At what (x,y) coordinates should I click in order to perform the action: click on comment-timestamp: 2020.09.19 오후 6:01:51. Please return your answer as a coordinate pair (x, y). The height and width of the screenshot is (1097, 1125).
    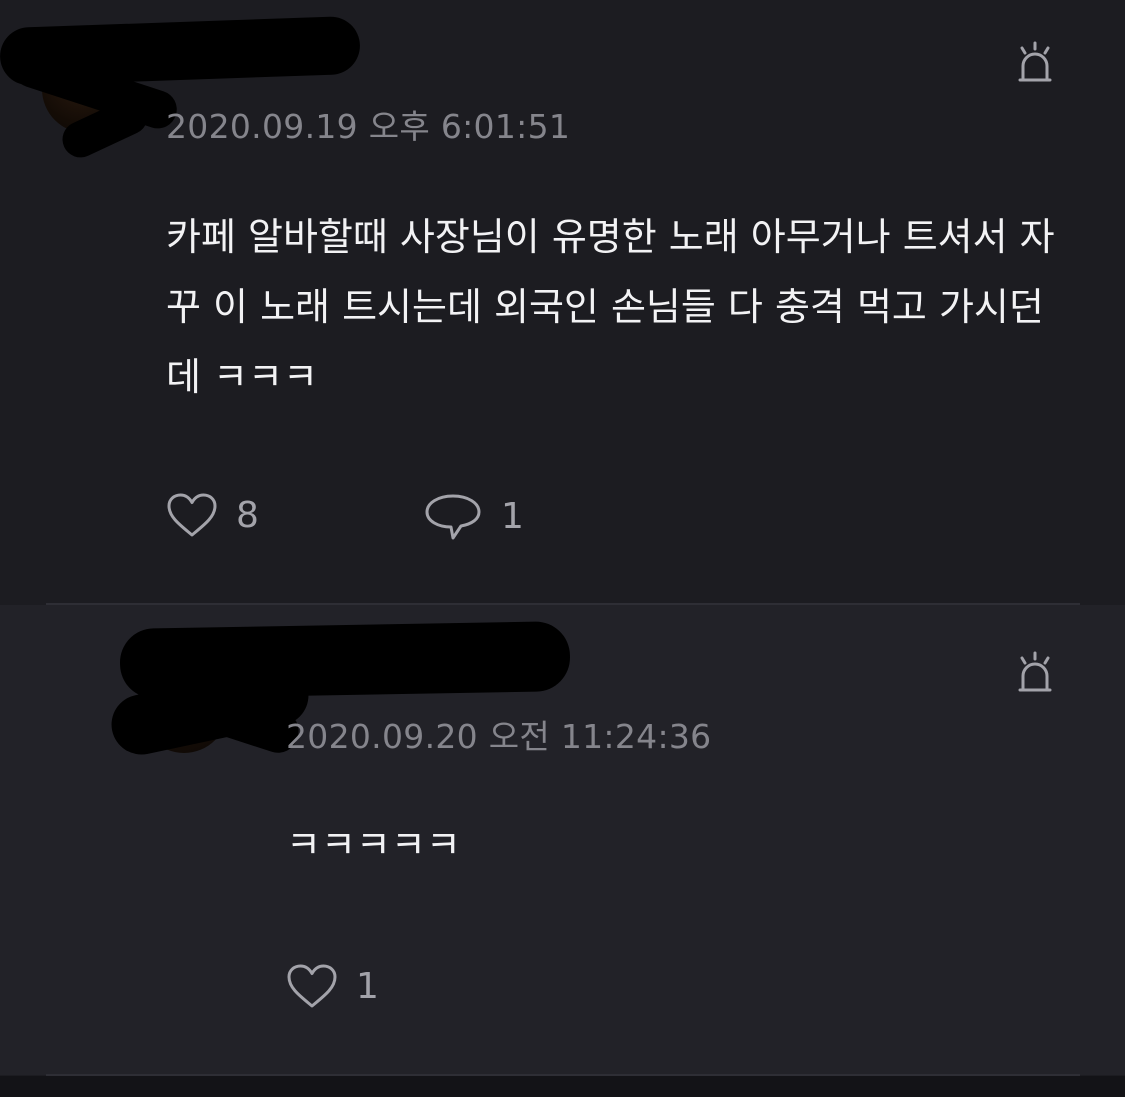
    Looking at the image, I should click on (368, 126).